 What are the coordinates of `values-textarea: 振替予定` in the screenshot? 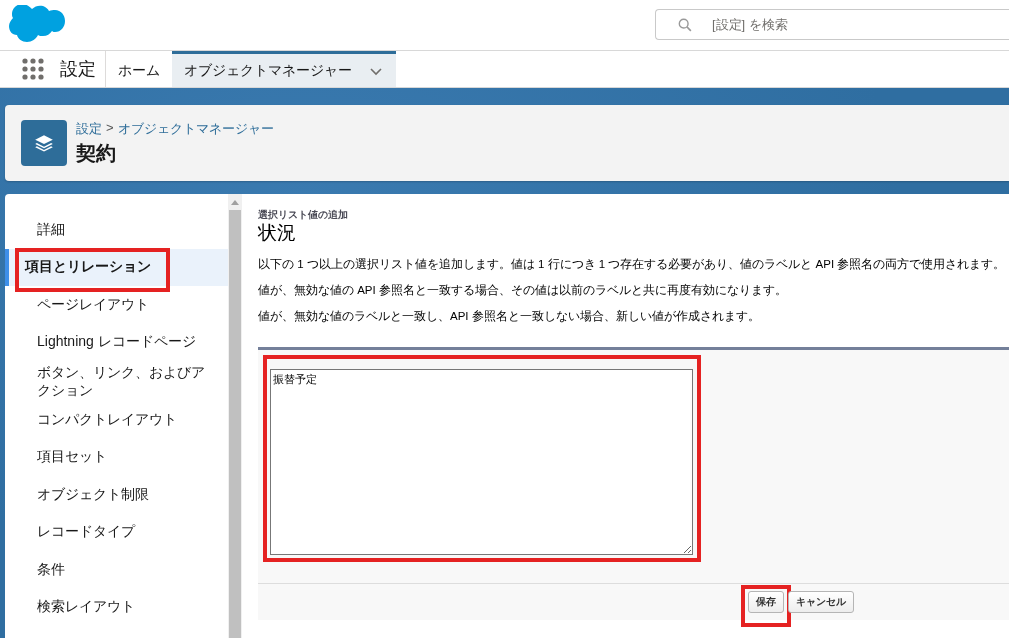 It's located at (481, 462).